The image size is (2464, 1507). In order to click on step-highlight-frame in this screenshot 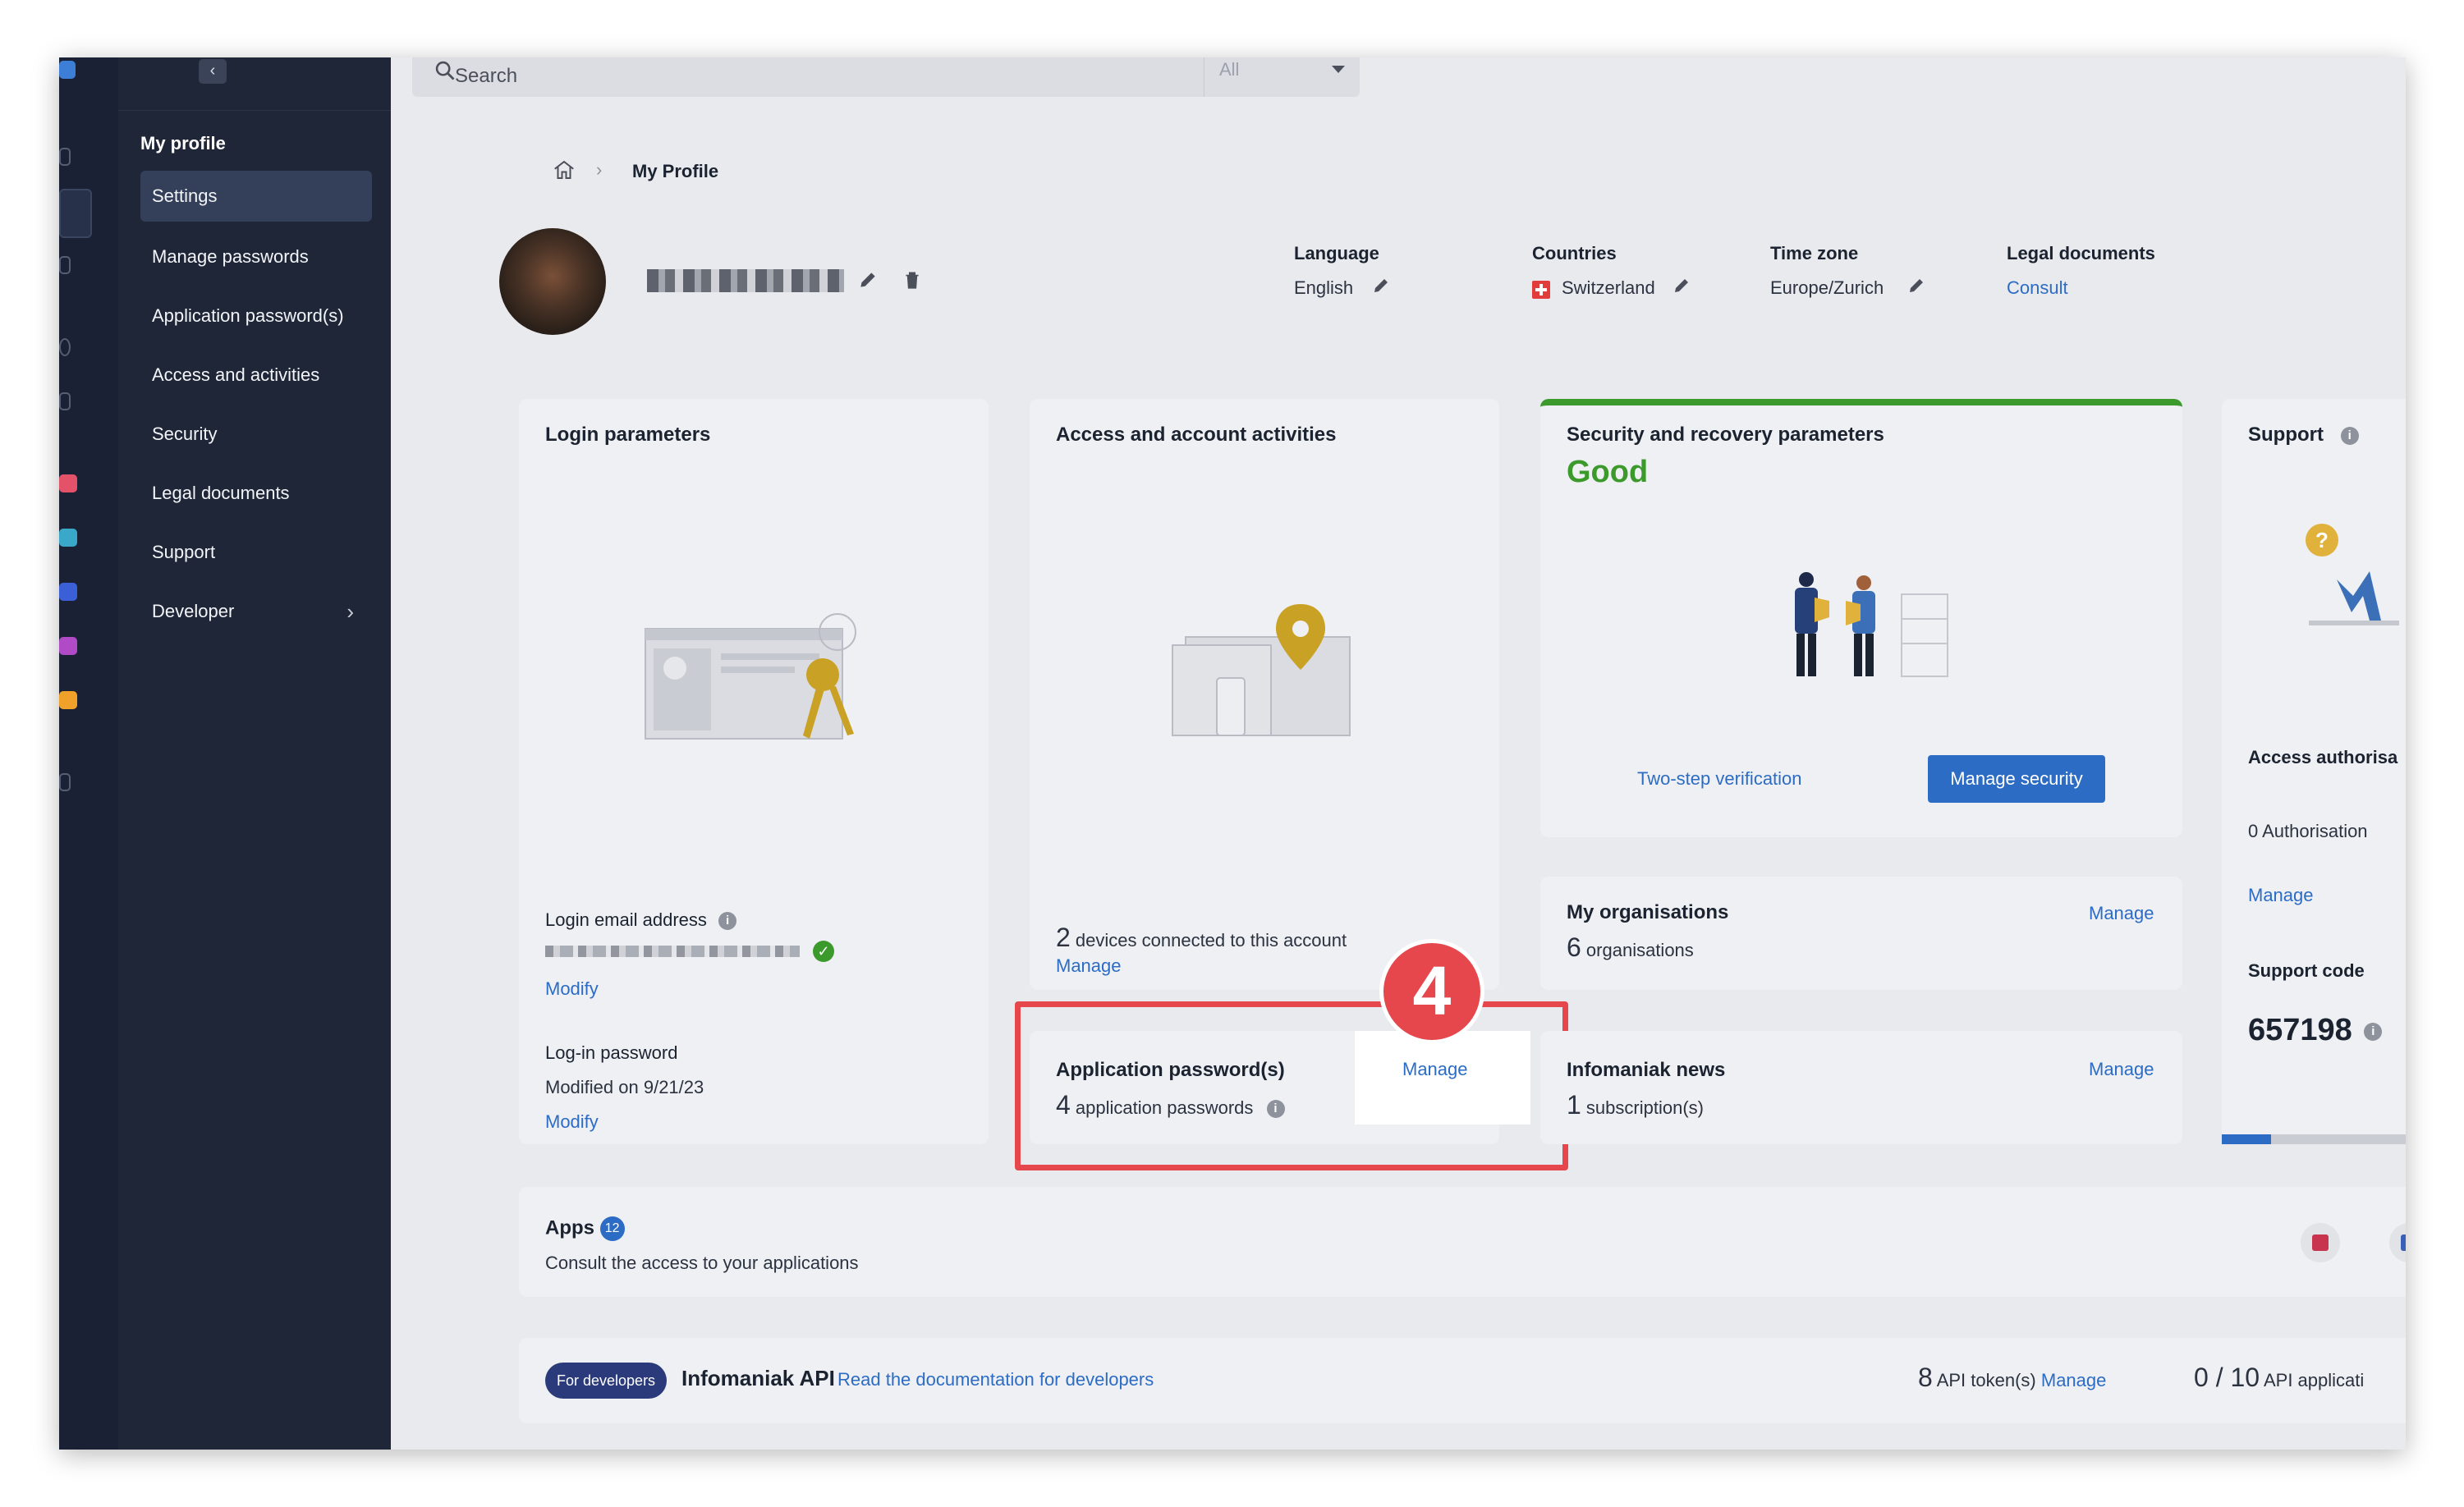, I will do `click(1292, 1085)`.